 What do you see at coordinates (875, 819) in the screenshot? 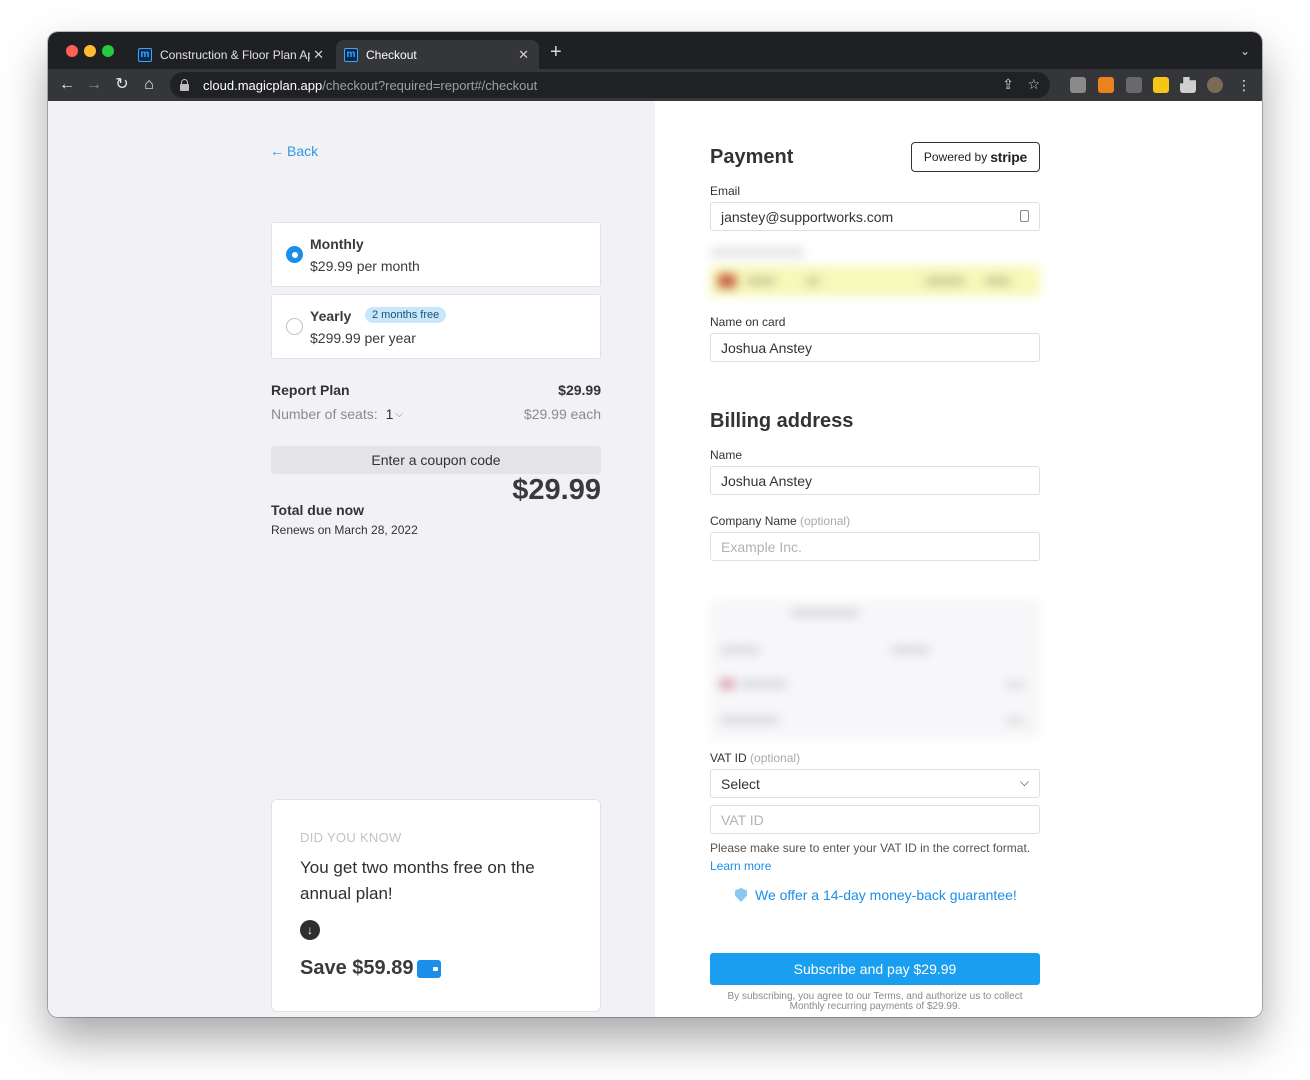
I see `vat-id-input: VAT ID` at bounding box center [875, 819].